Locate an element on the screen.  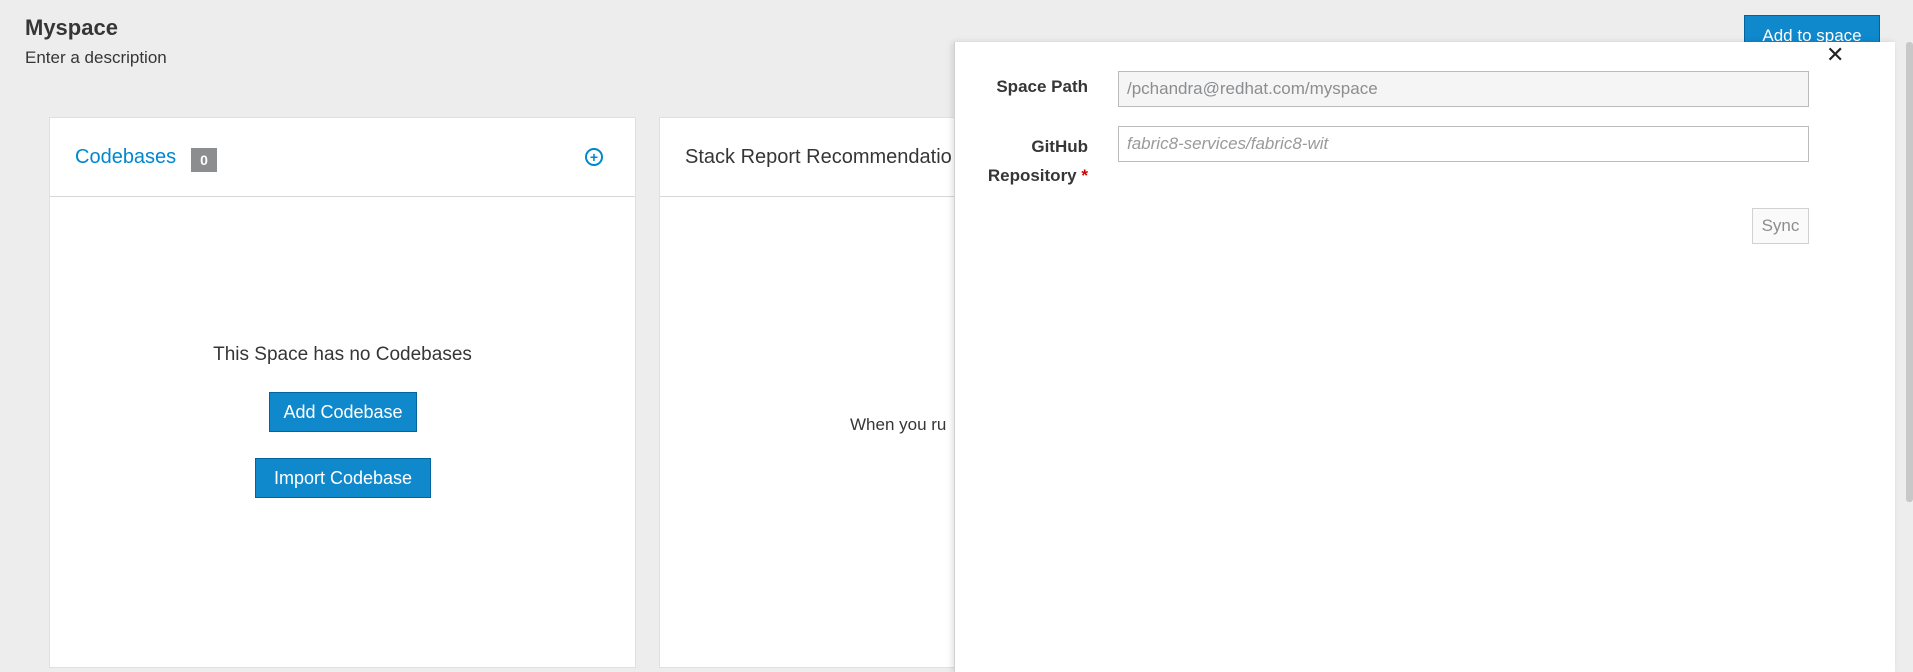
panel-scrollbar is located at coordinates (1909, 272).